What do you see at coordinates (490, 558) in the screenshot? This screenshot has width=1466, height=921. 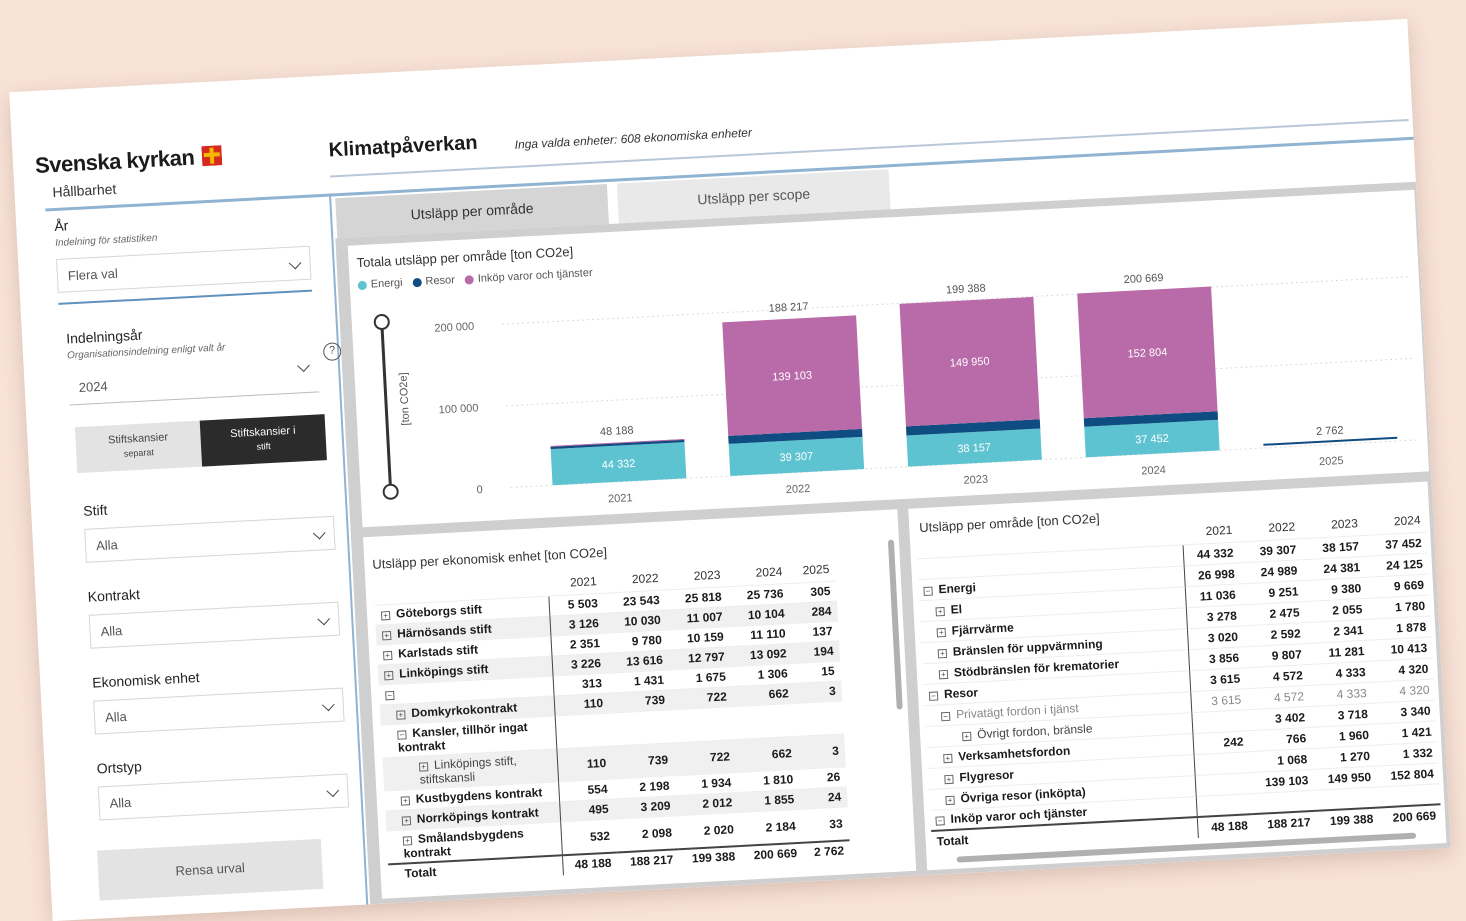 I see `unit-table-title: Utsläpp per ekonomisk enhet [ton CO2e]` at bounding box center [490, 558].